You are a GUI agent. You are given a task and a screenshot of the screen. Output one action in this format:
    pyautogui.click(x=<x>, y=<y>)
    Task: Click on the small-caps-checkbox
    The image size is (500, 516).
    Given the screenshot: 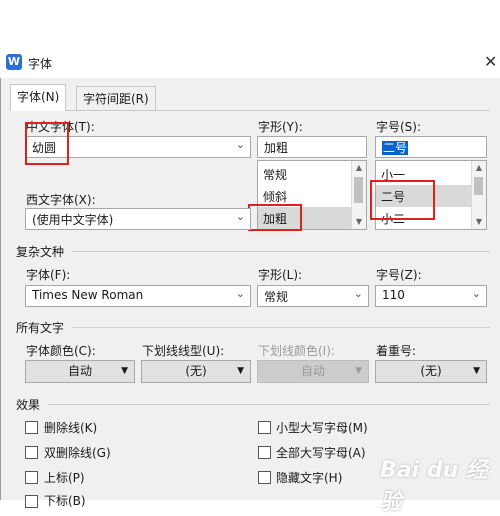 What is the action you would take?
    pyautogui.click(x=264, y=427)
    